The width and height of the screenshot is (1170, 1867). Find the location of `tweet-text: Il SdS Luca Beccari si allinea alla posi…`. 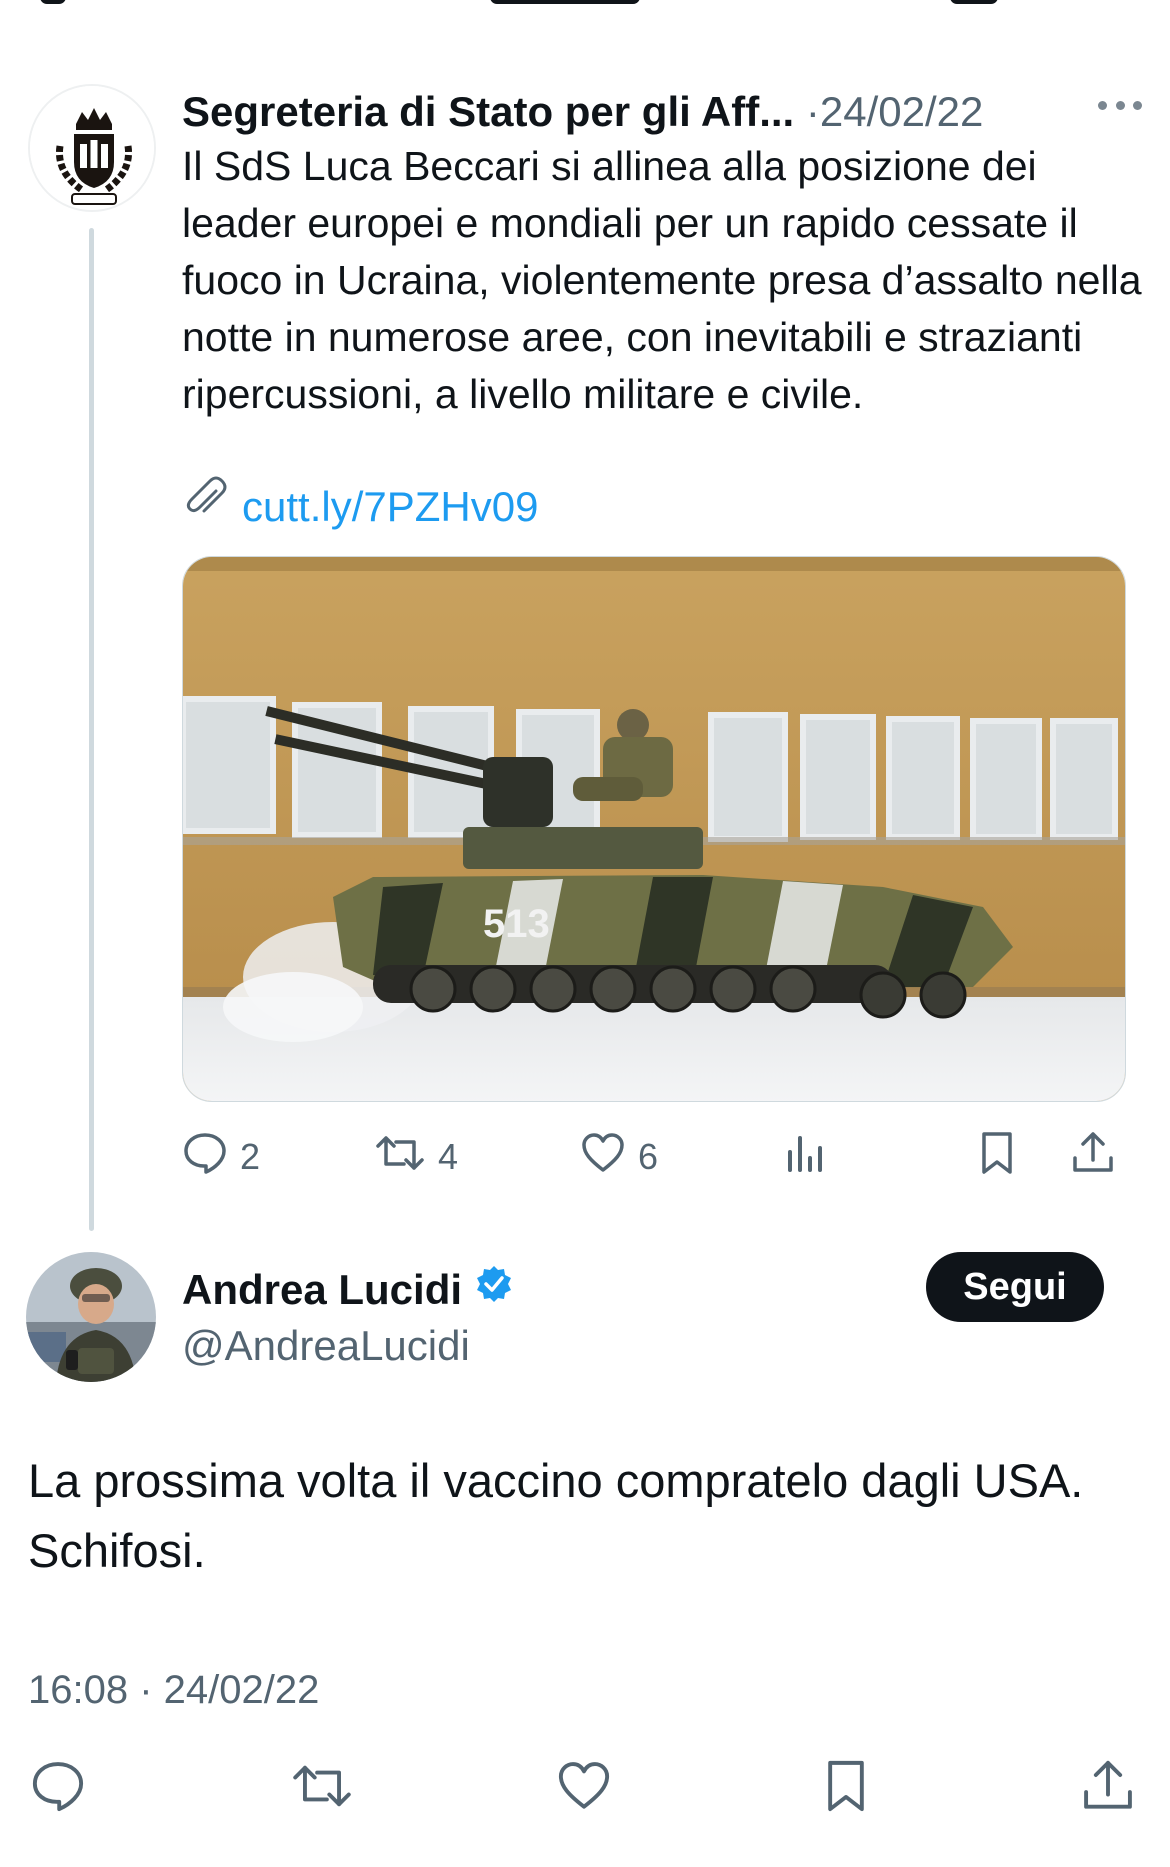

tweet-text: Il SdS Luca Beccari si allinea alla posi… is located at coordinates (662, 280).